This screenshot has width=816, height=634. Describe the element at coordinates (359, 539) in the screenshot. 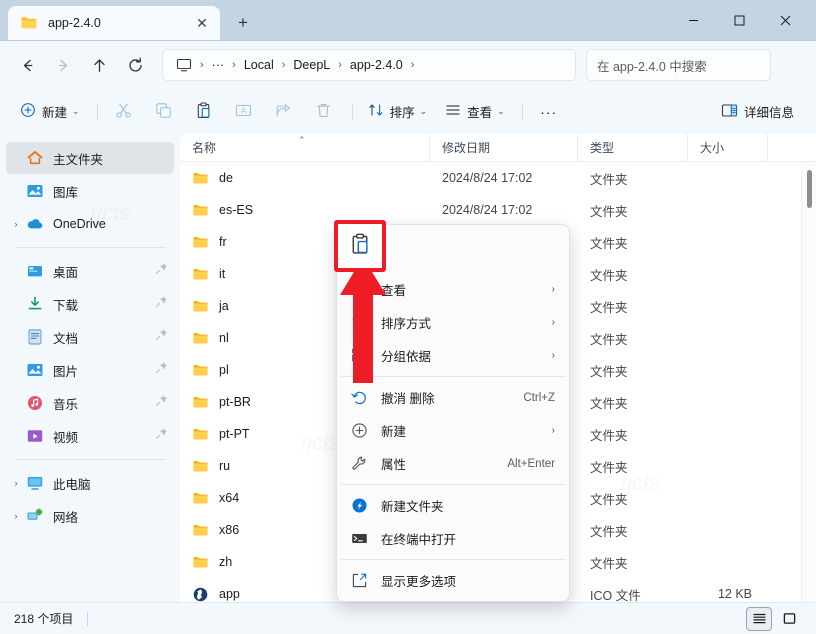

I see `terminal-icon` at that location.